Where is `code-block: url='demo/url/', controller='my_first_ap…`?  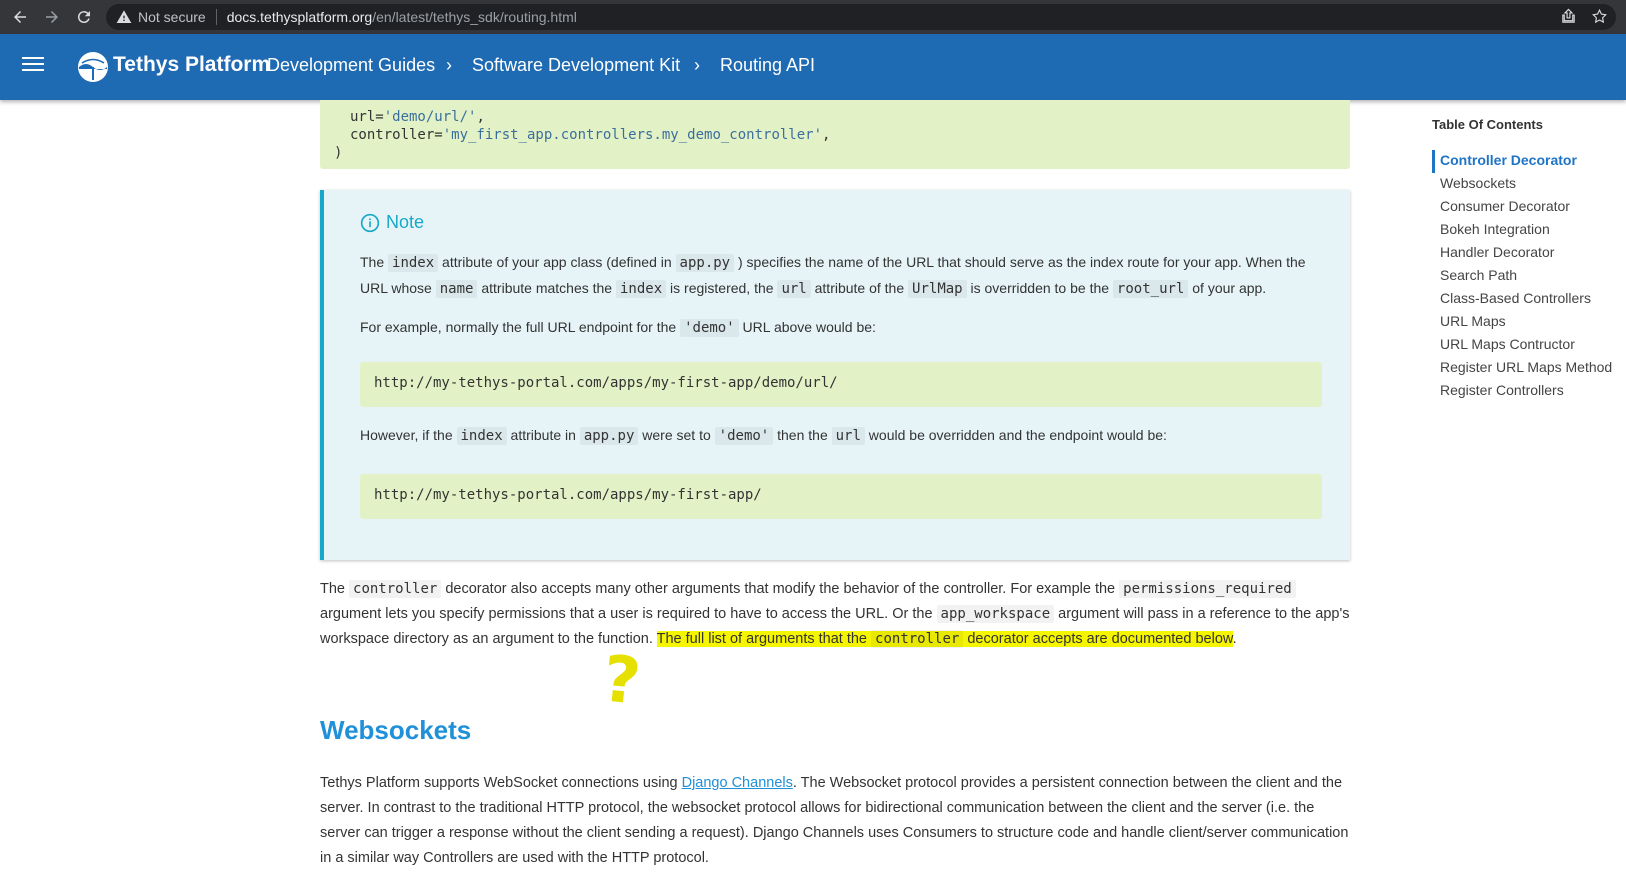
code-block: url='demo/url/', controller='my_first_ap… is located at coordinates (835, 134).